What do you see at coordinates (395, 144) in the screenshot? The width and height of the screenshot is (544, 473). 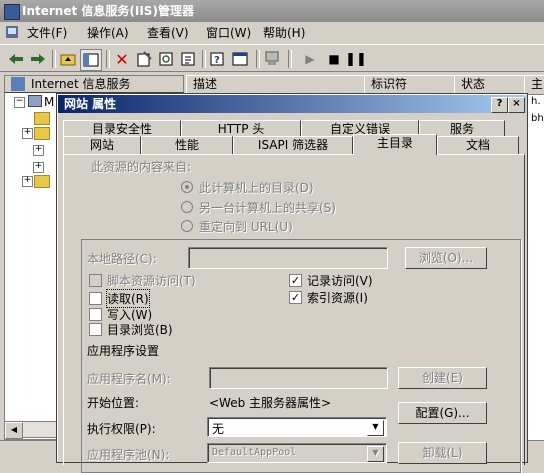 I see `tab-home-directory: 主目录` at bounding box center [395, 144].